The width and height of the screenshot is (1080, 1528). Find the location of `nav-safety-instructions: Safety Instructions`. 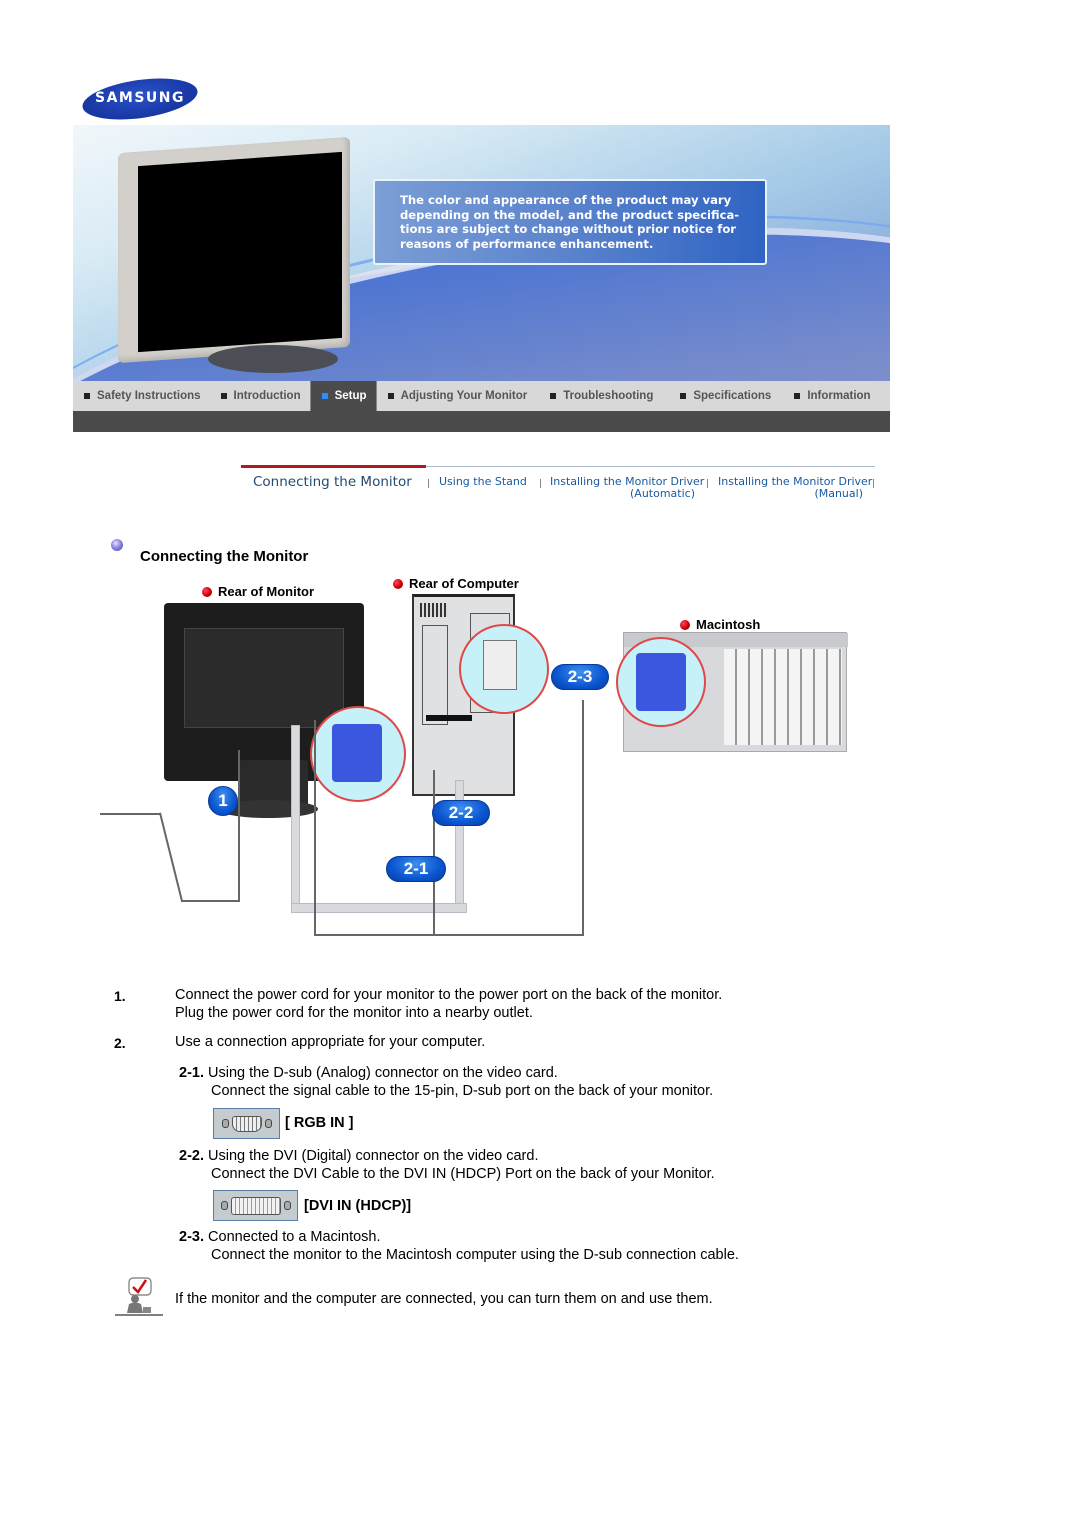

nav-safety-instructions: Safety Instructions is located at coordinates (141, 396).